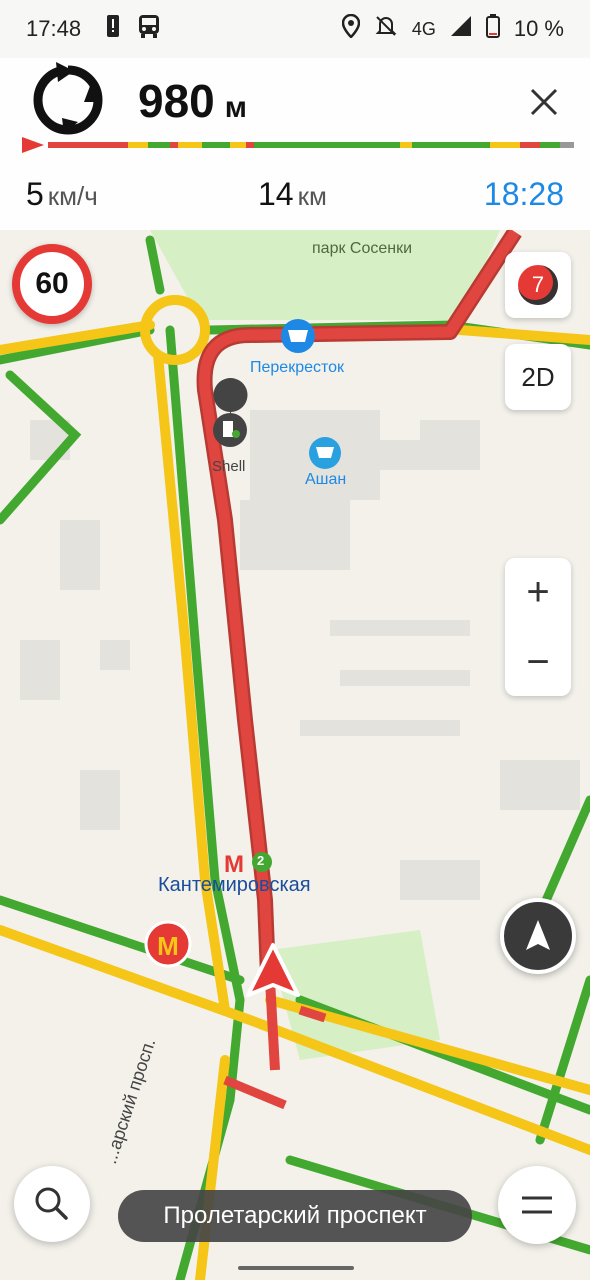 This screenshot has height=1280, width=590. I want to click on network-type: 4G, so click(423, 28).